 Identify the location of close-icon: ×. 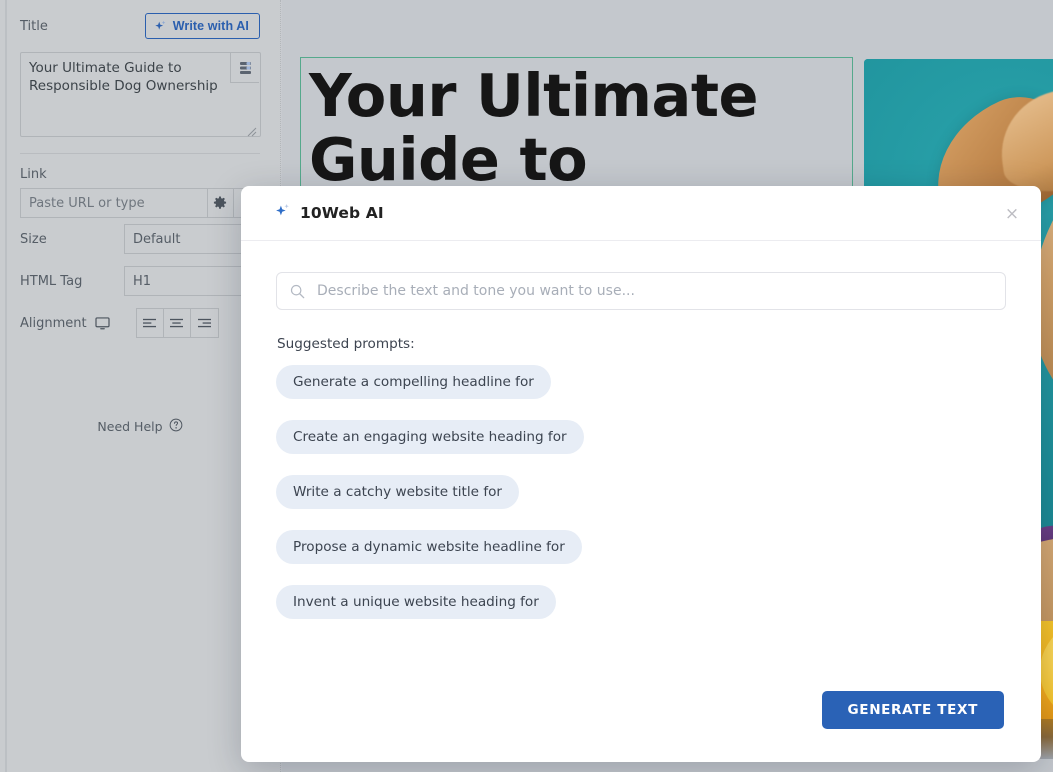
(1012, 214).